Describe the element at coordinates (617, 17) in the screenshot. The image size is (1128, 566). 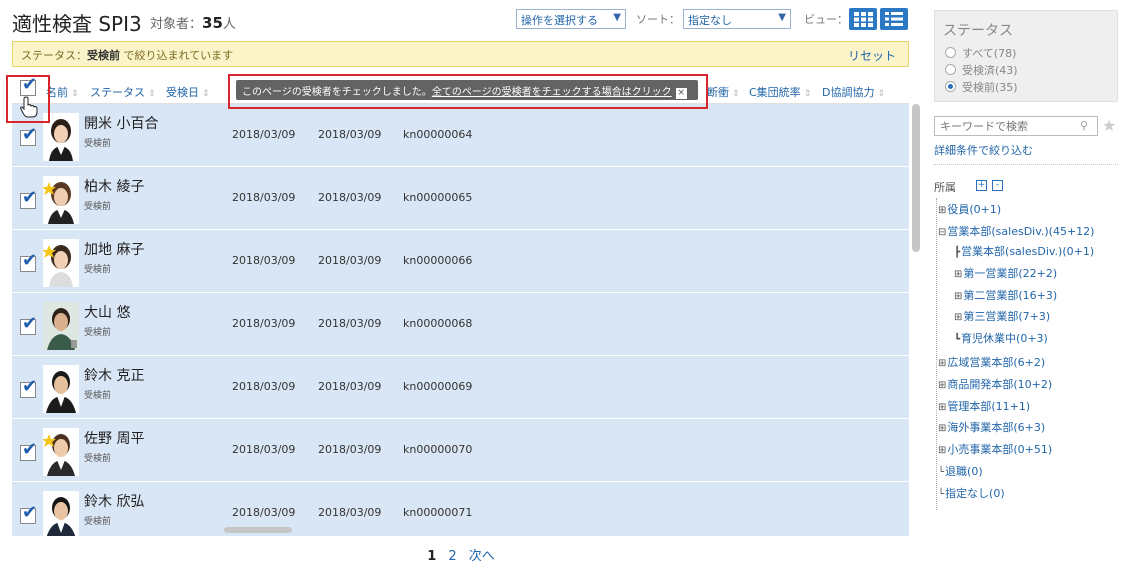
I see `chevron-down-icon: ▼` at that location.